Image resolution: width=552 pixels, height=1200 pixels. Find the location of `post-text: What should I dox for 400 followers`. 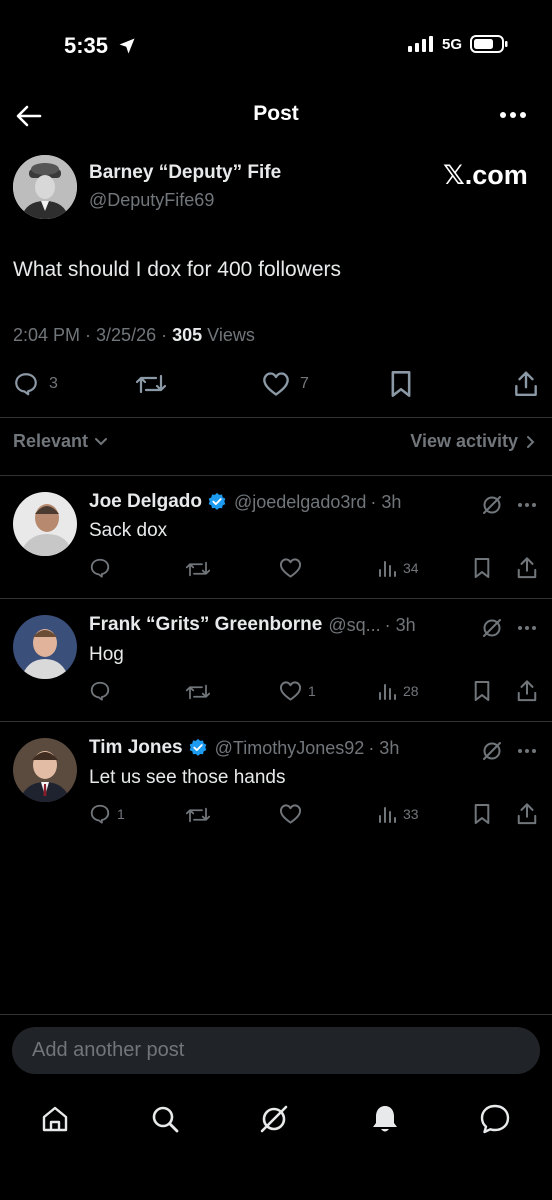

post-text: What should I dox for 400 followers is located at coordinates (177, 269).